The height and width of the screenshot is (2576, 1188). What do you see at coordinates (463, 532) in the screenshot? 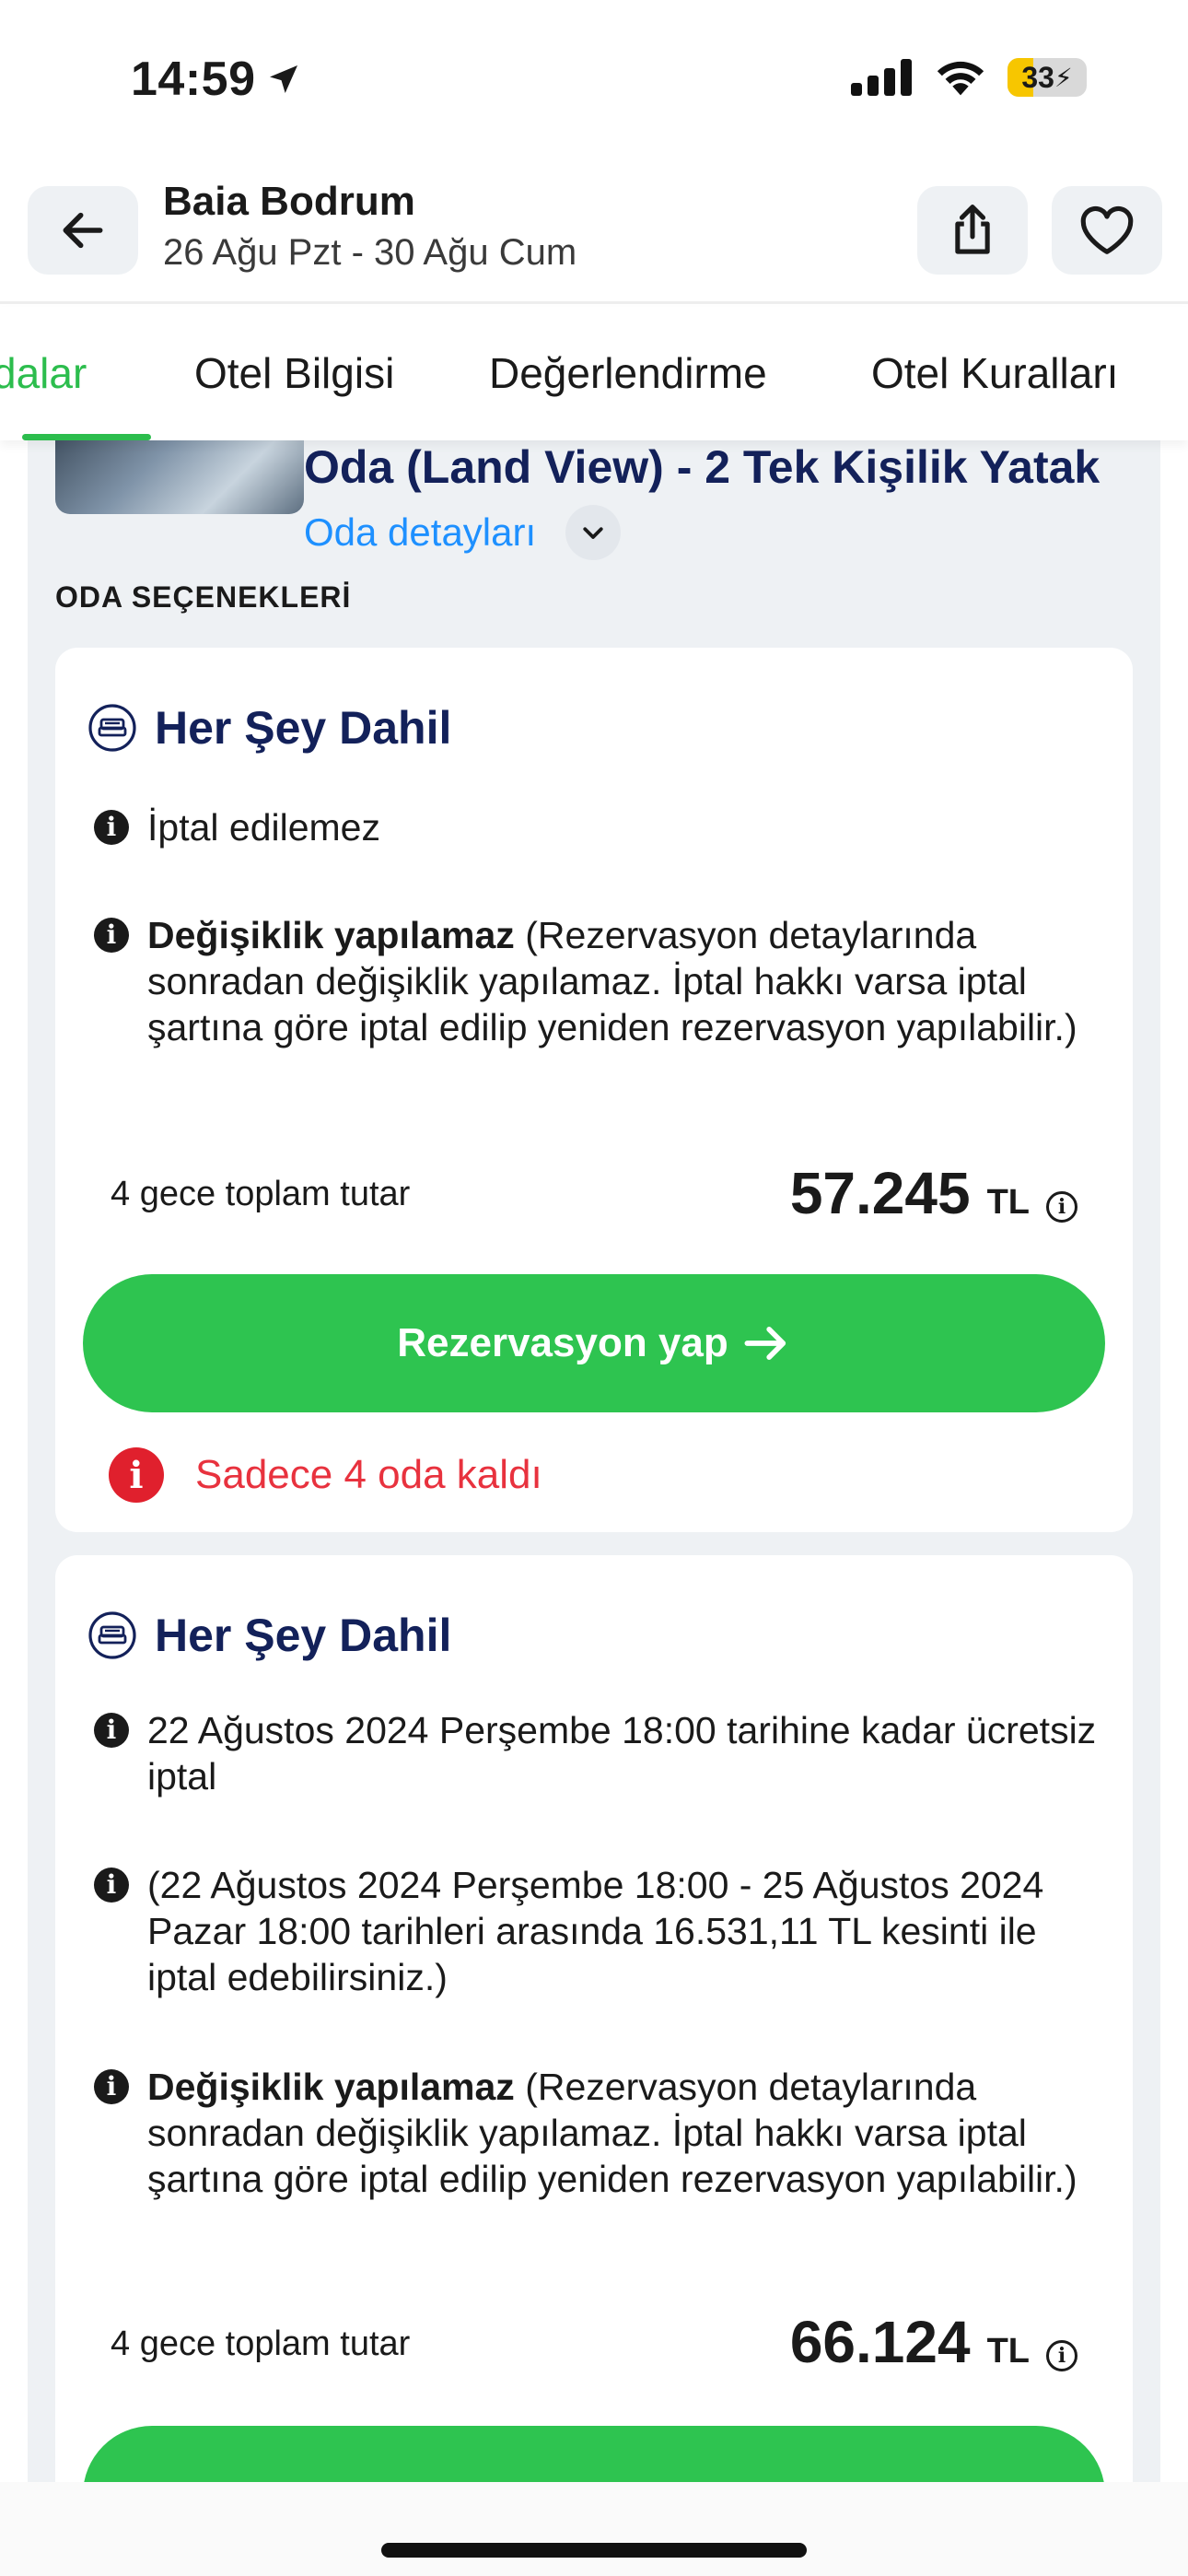
I see `room-details-link: Oda detayları` at bounding box center [463, 532].